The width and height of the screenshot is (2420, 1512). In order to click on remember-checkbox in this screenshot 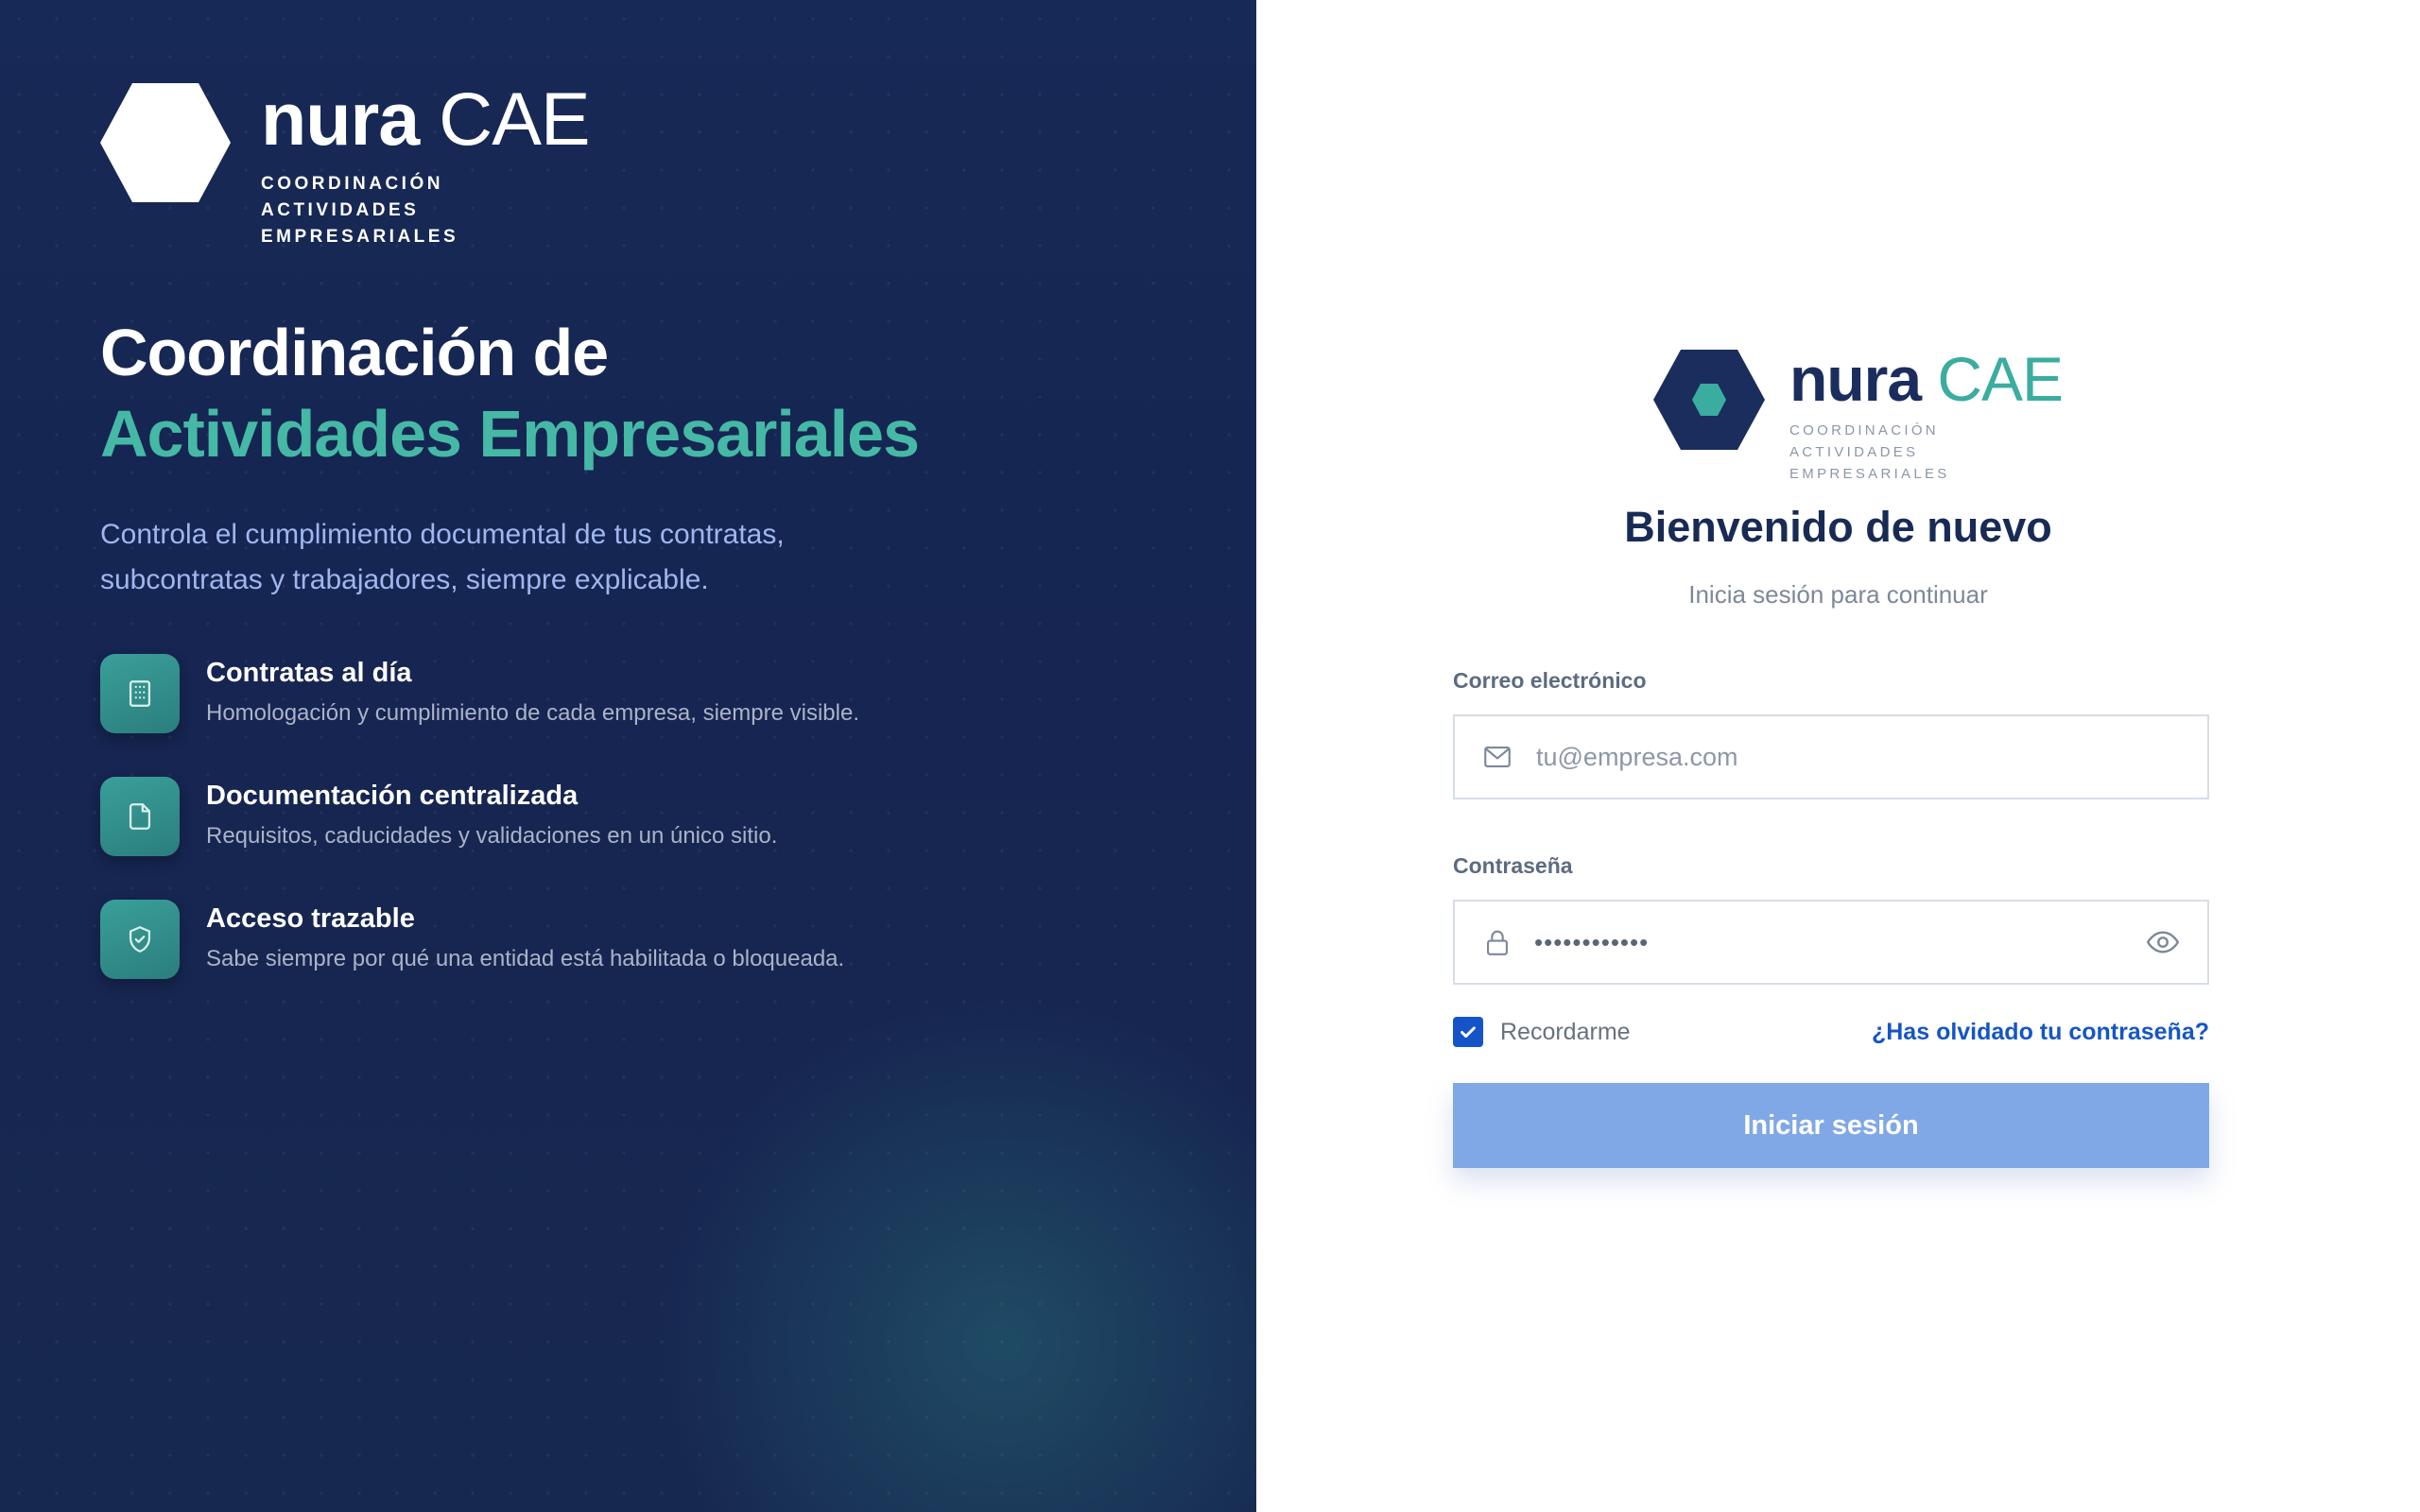, I will do `click(1468, 1032)`.